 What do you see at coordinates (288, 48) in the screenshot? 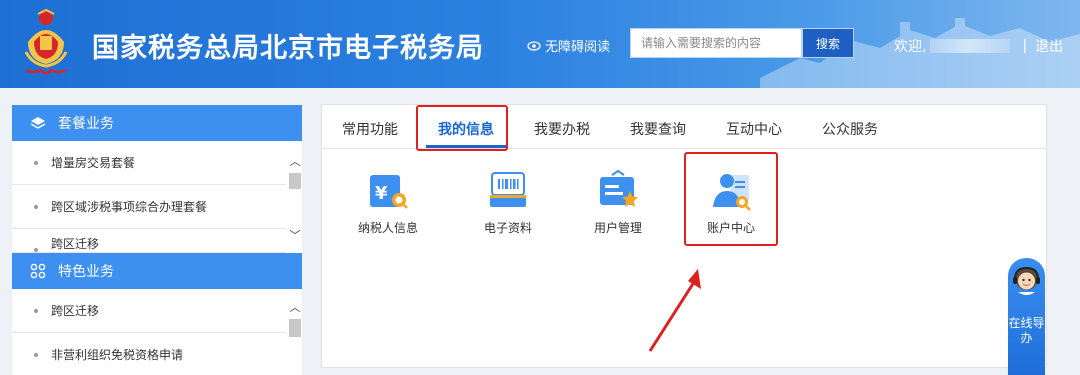
I see `site-title: 国家税务总局北京市电子税务局` at bounding box center [288, 48].